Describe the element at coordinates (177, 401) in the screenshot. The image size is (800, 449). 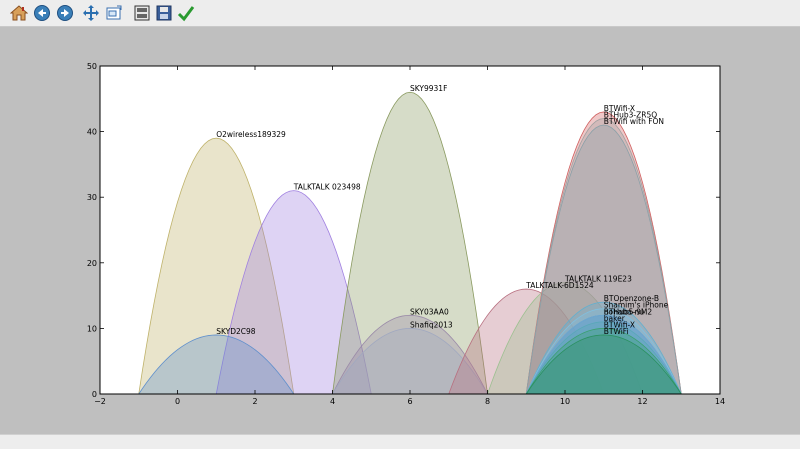
I see `x-tick-label-1: 0` at that location.